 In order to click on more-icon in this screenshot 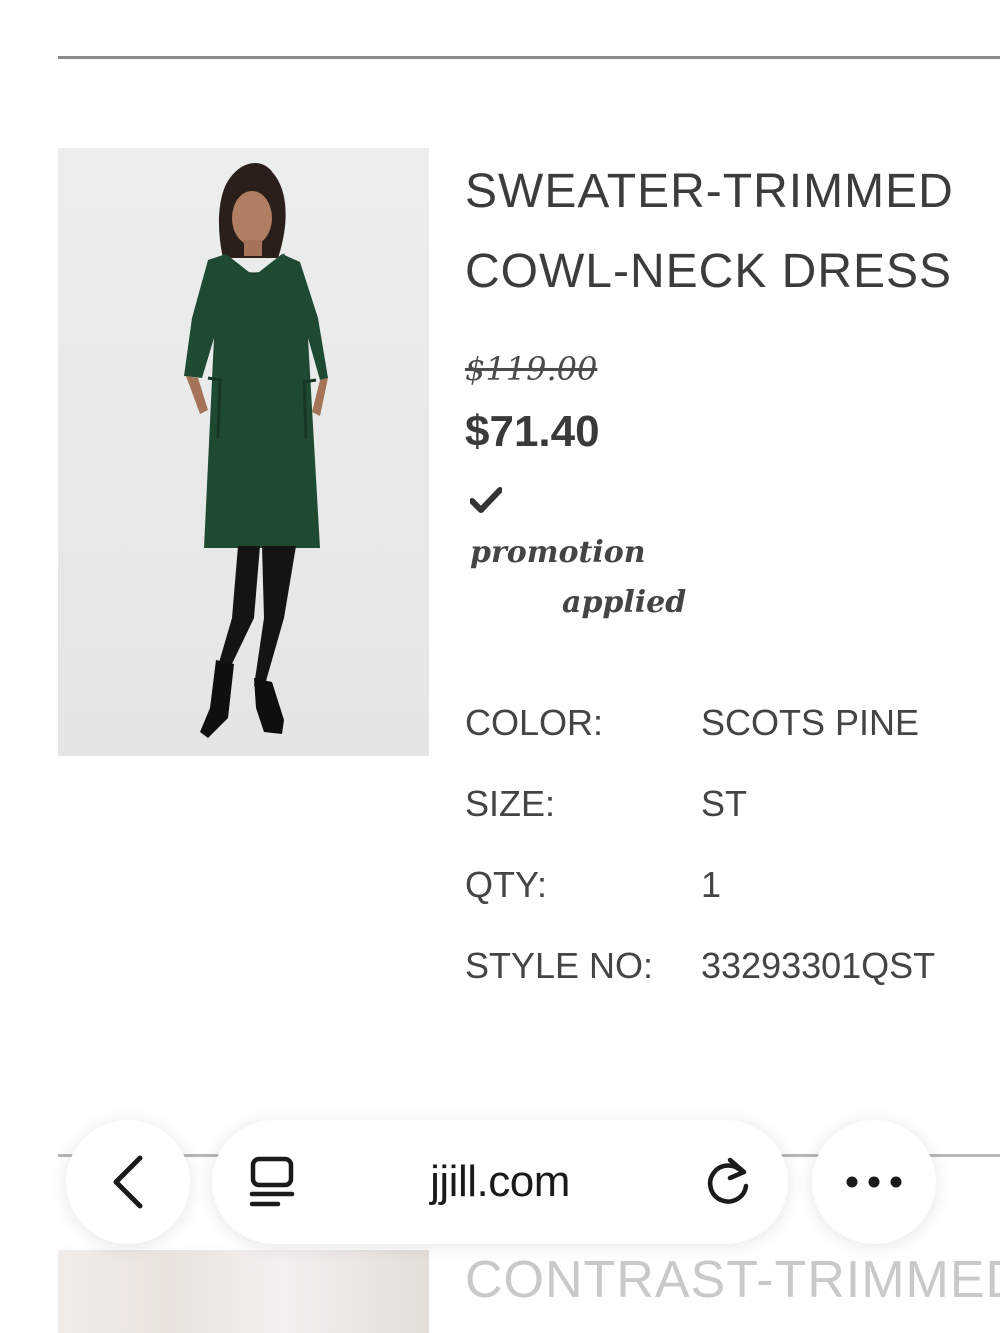, I will do `click(874, 1182)`.